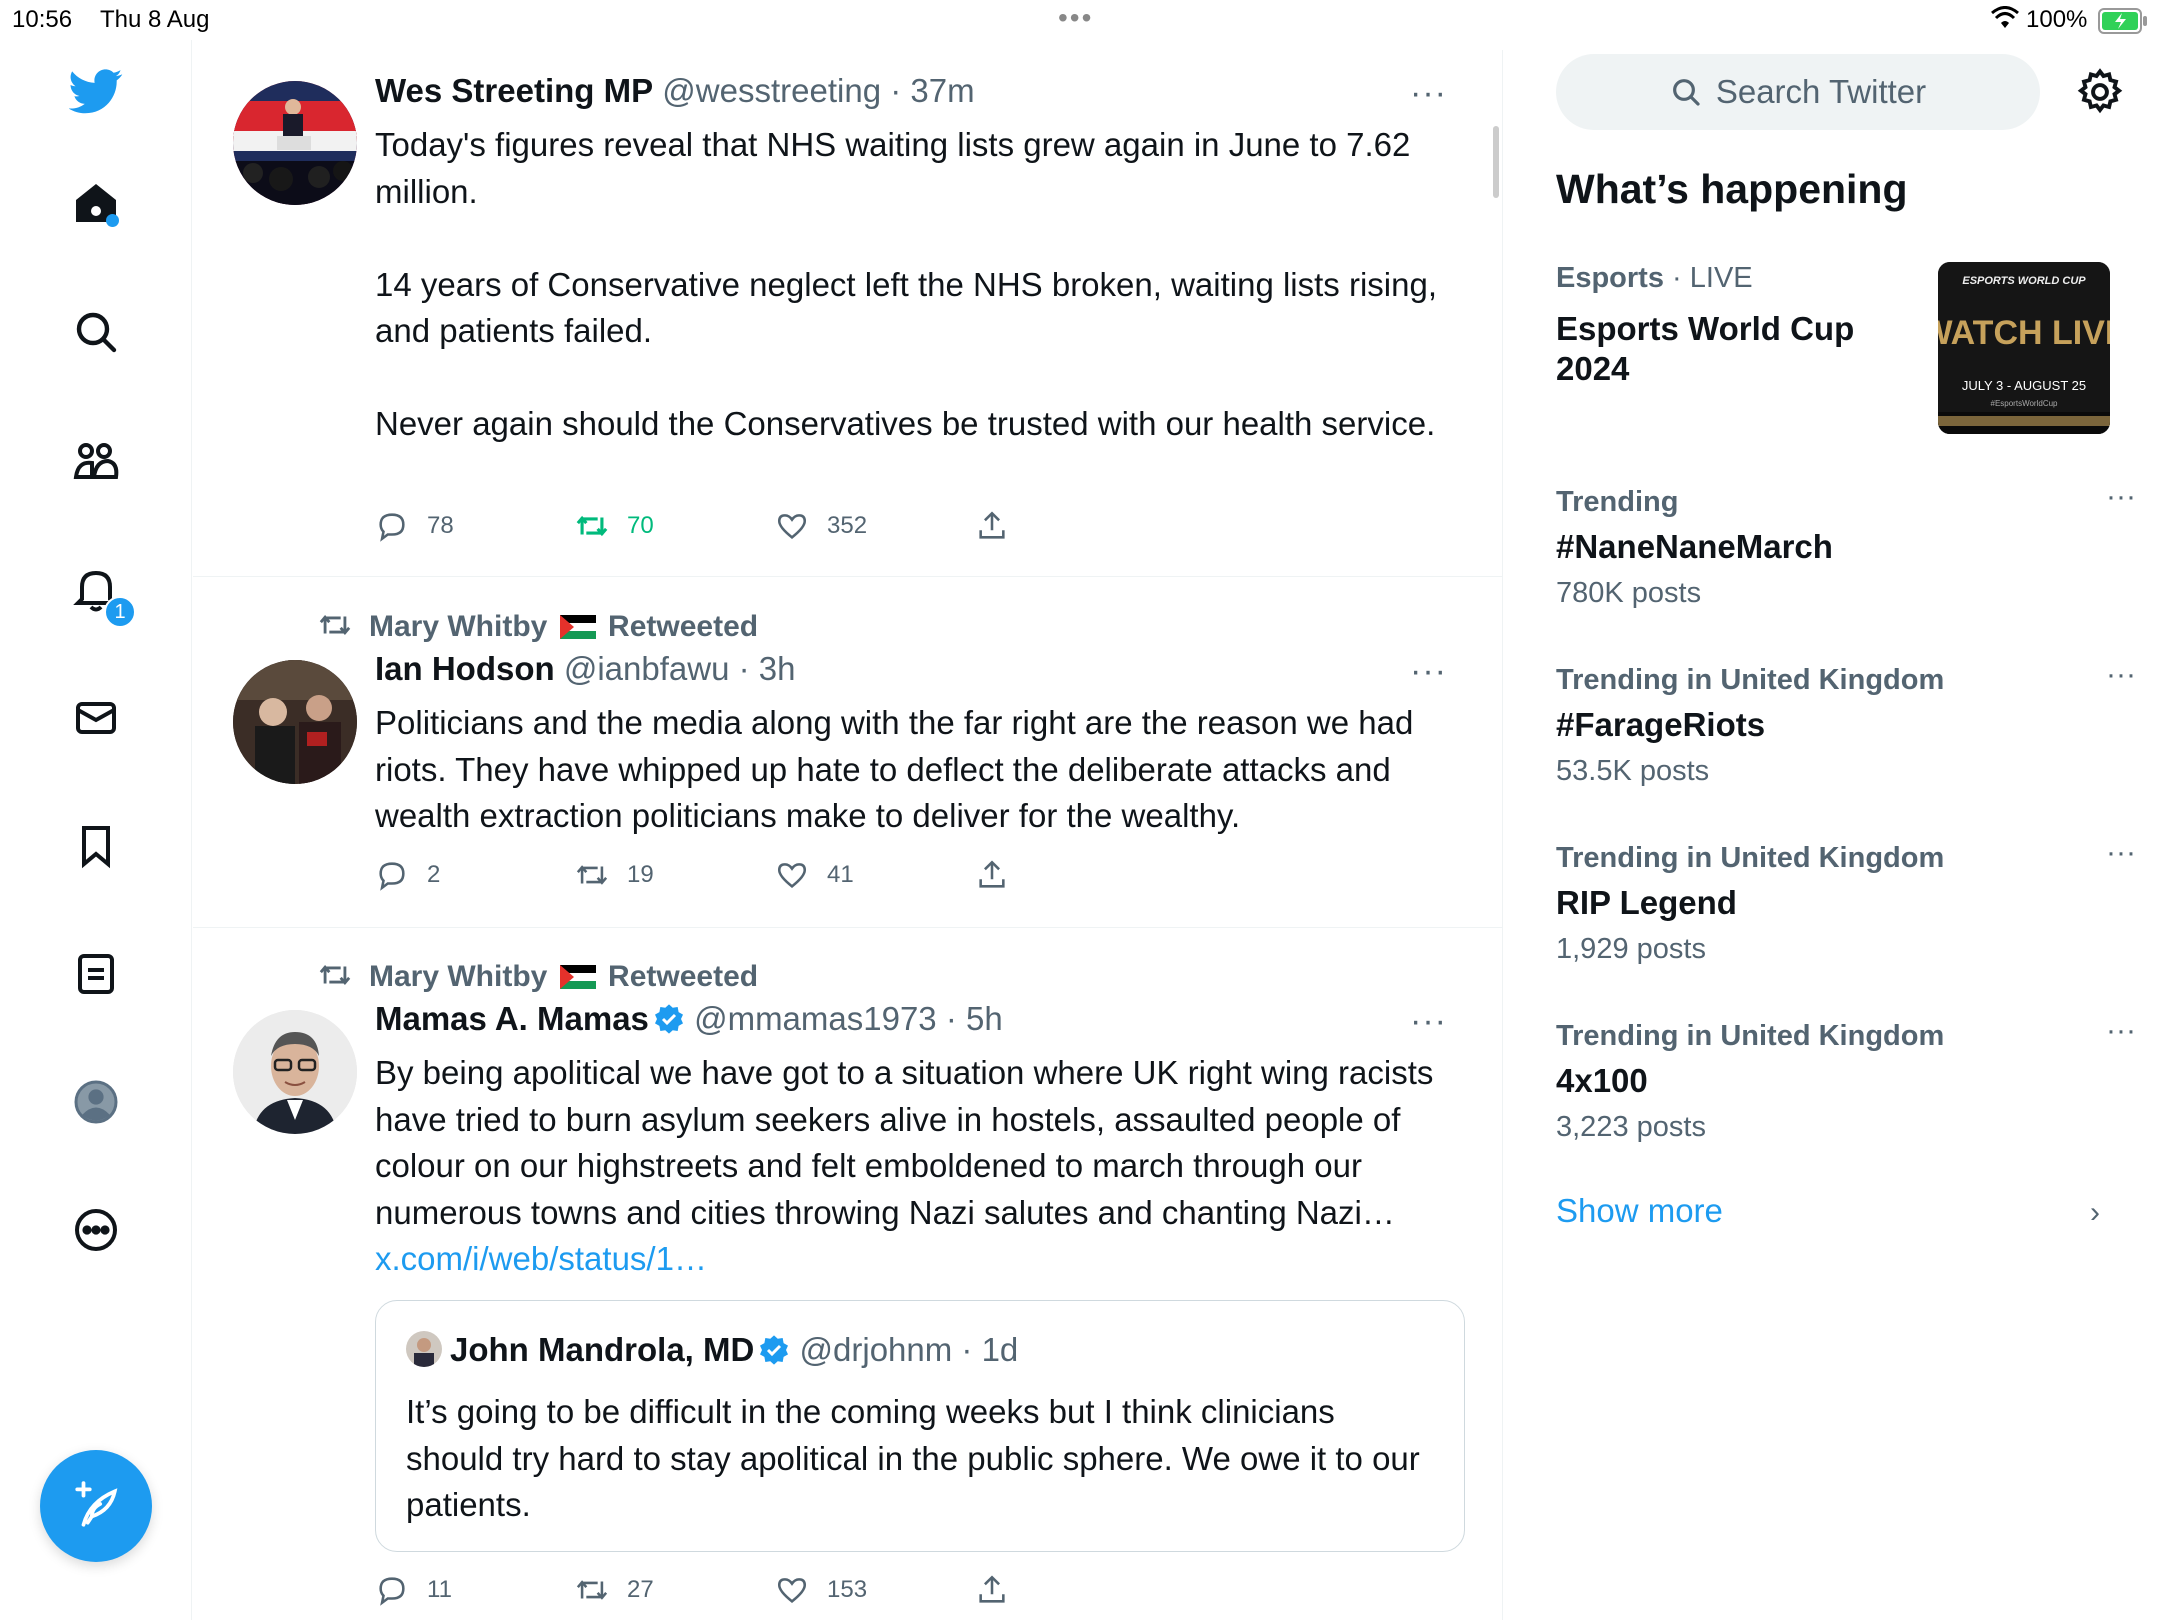 The image size is (2160, 1620). I want to click on retweeted-by-line: Mary Whitby Retweeted, so click(536, 976).